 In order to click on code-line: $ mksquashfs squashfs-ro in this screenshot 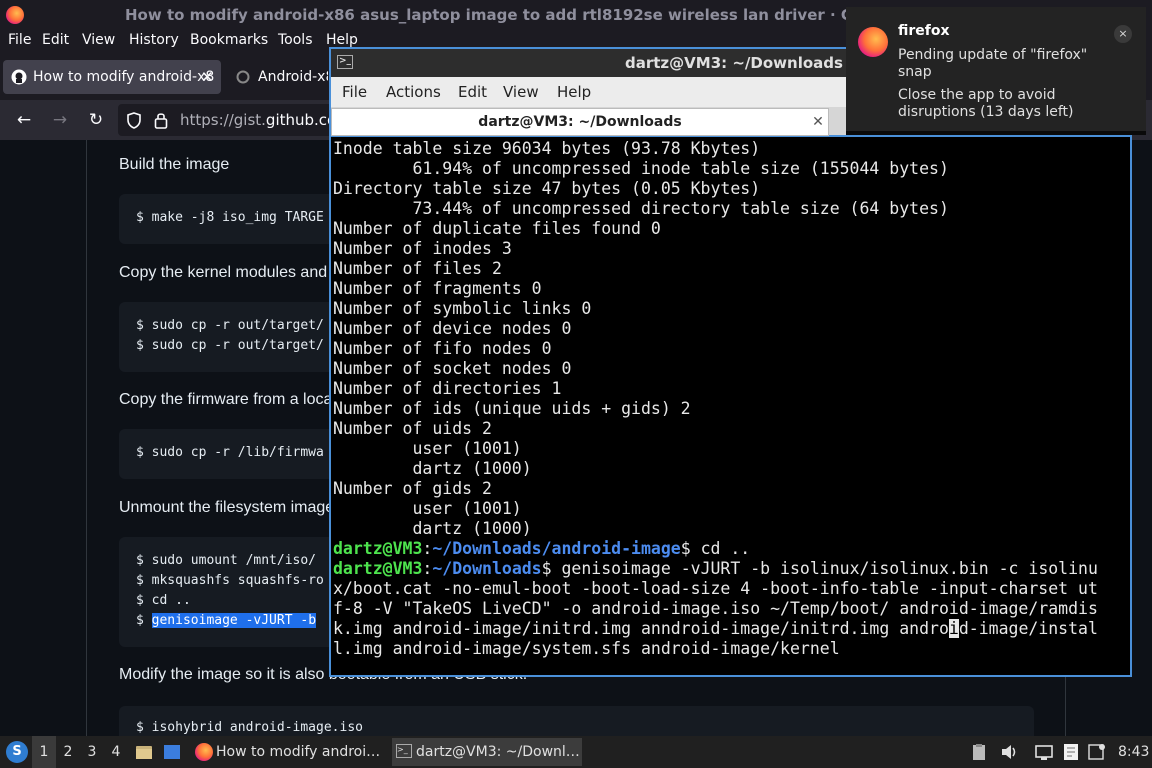, I will do `click(230, 580)`.